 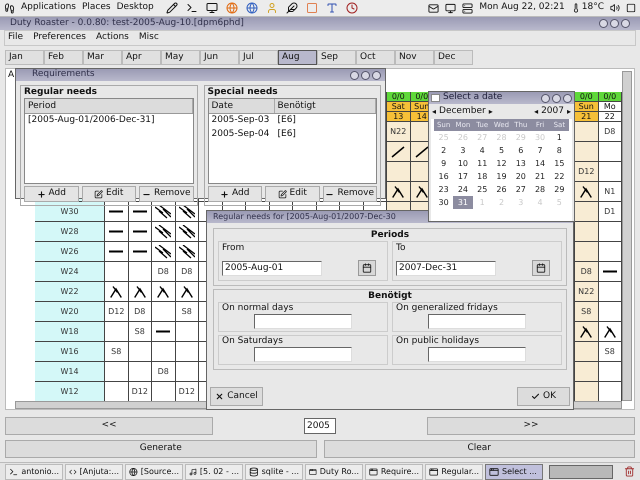 I want to click on clock-icon, so click(x=352, y=8).